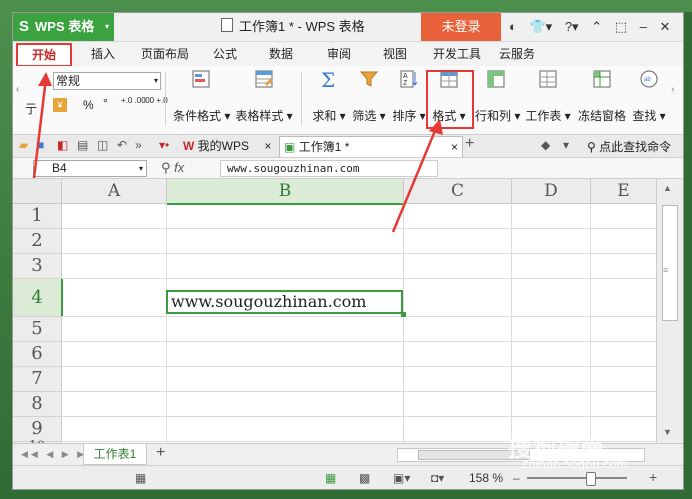 This screenshot has height=499, width=692. What do you see at coordinates (45, 79) in the screenshot?
I see `annotation-arrowhead-home` at bounding box center [45, 79].